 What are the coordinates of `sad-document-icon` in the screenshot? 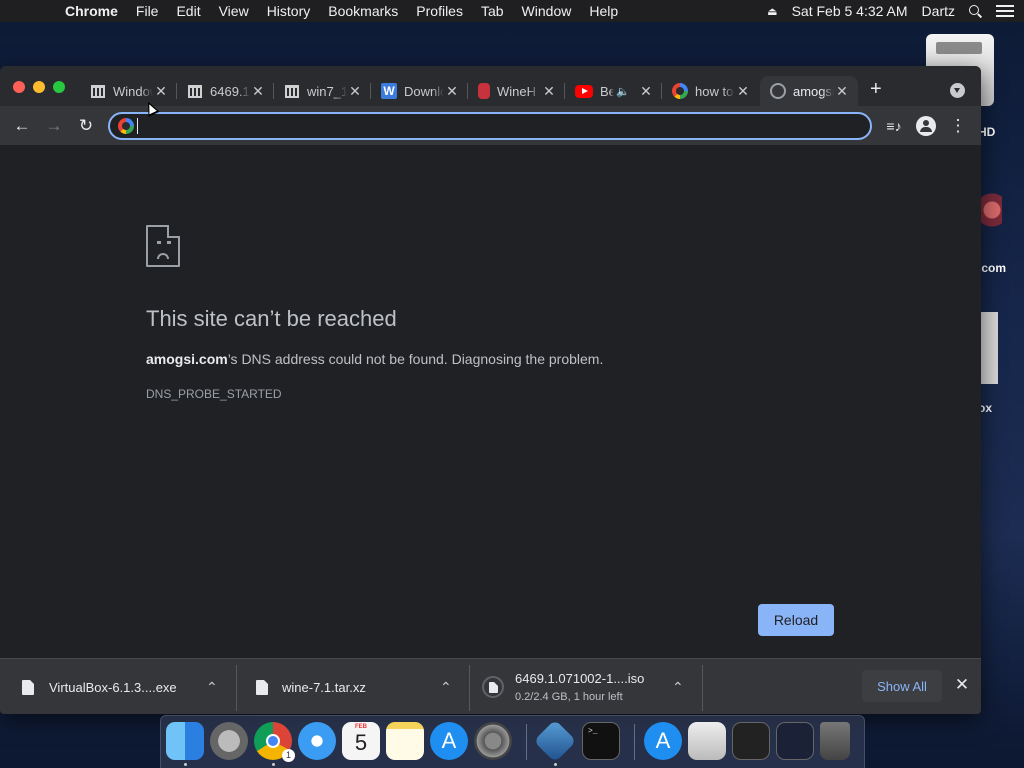 It's located at (163, 246).